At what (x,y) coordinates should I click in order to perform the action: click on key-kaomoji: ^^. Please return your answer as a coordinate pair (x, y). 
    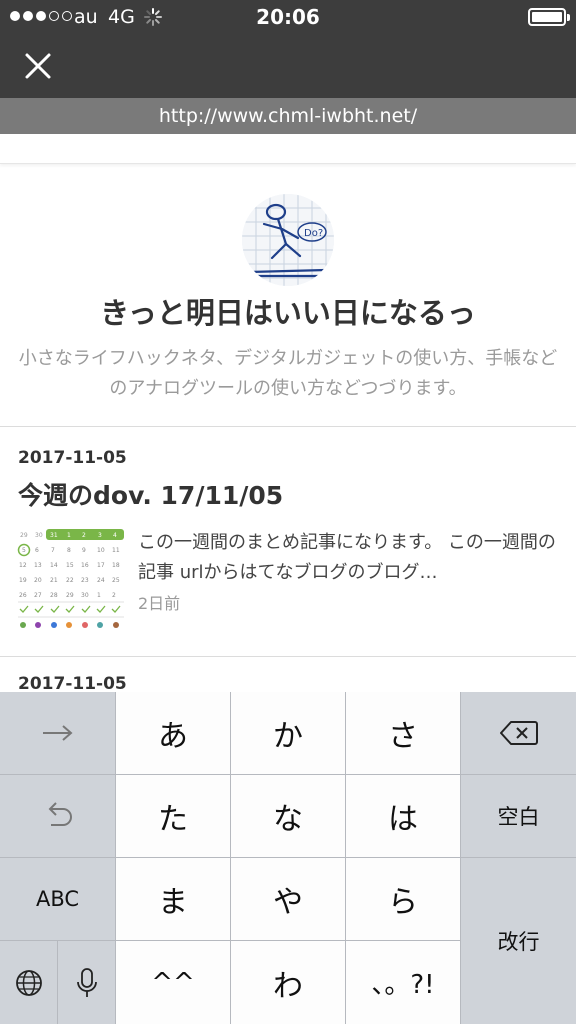
    Looking at the image, I should click on (173, 982).